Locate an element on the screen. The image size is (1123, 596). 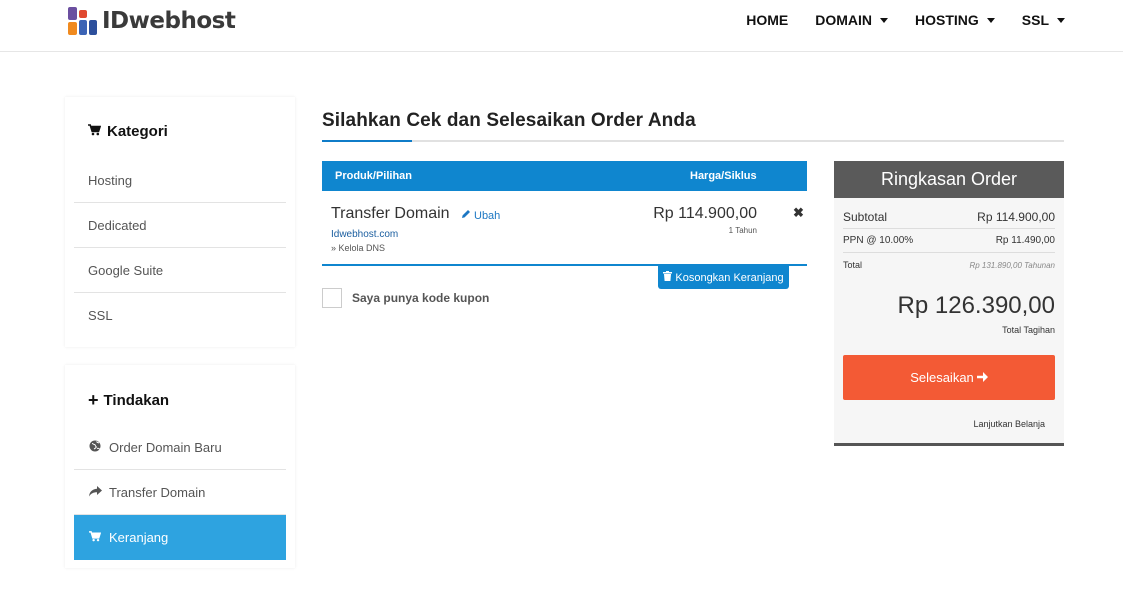
nav-ssl: SSL is located at coordinates (1043, 20).